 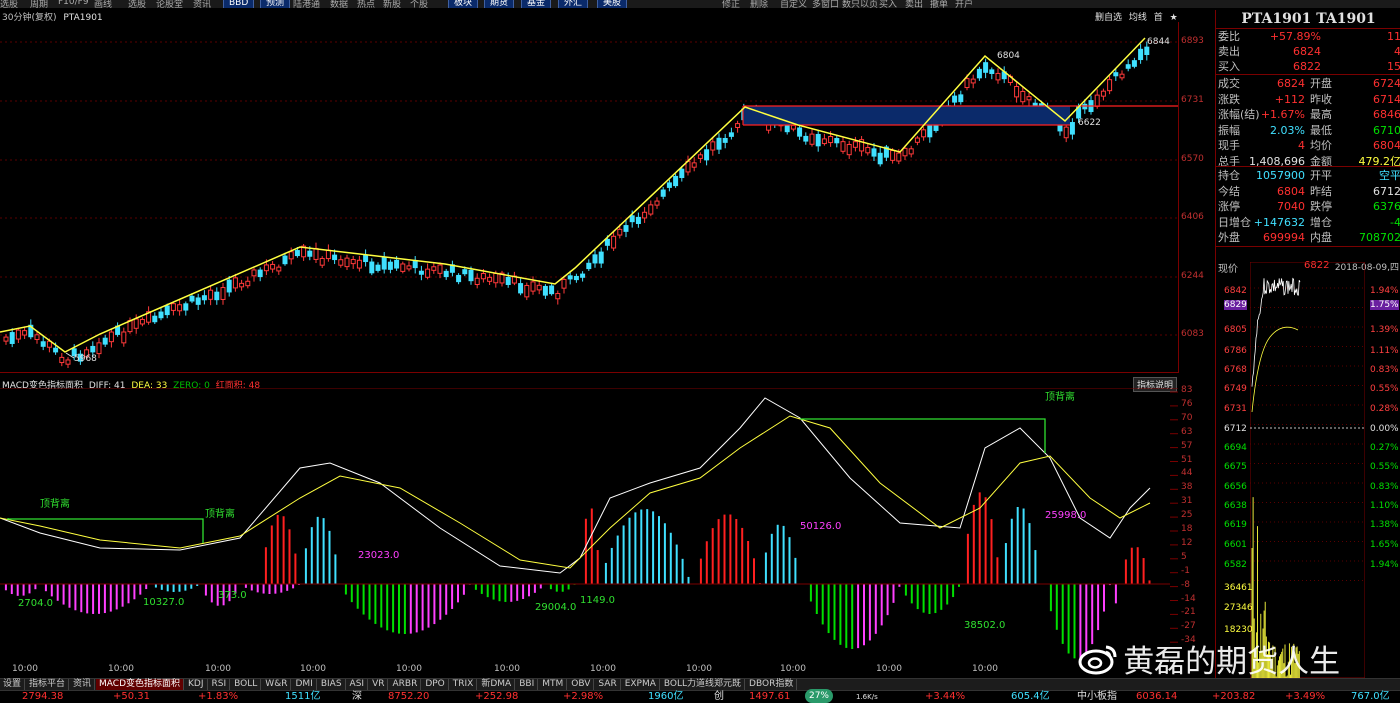 I want to click on macd-area-value: 29004.0, so click(x=555, y=607).